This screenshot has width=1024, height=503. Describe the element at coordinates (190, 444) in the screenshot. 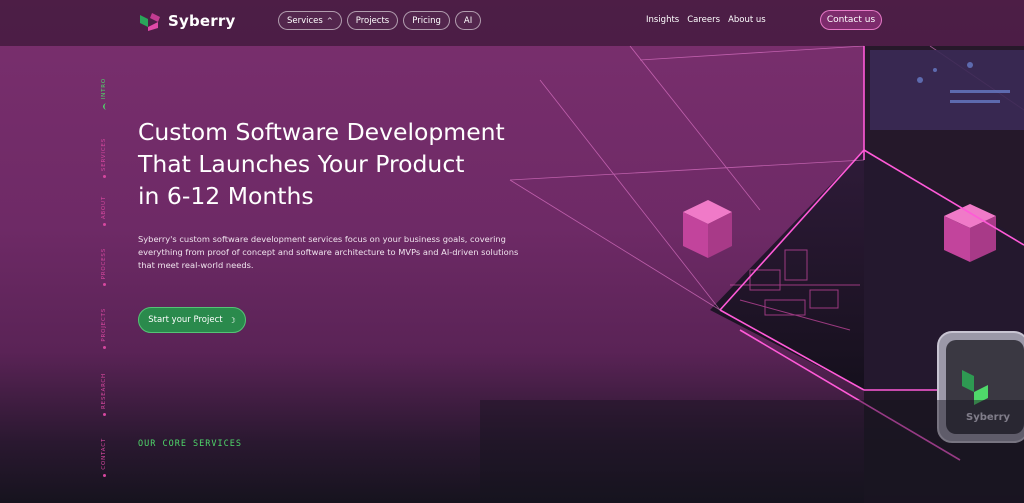

I see `core-services-heading: OUR CORE SERVICES` at that location.